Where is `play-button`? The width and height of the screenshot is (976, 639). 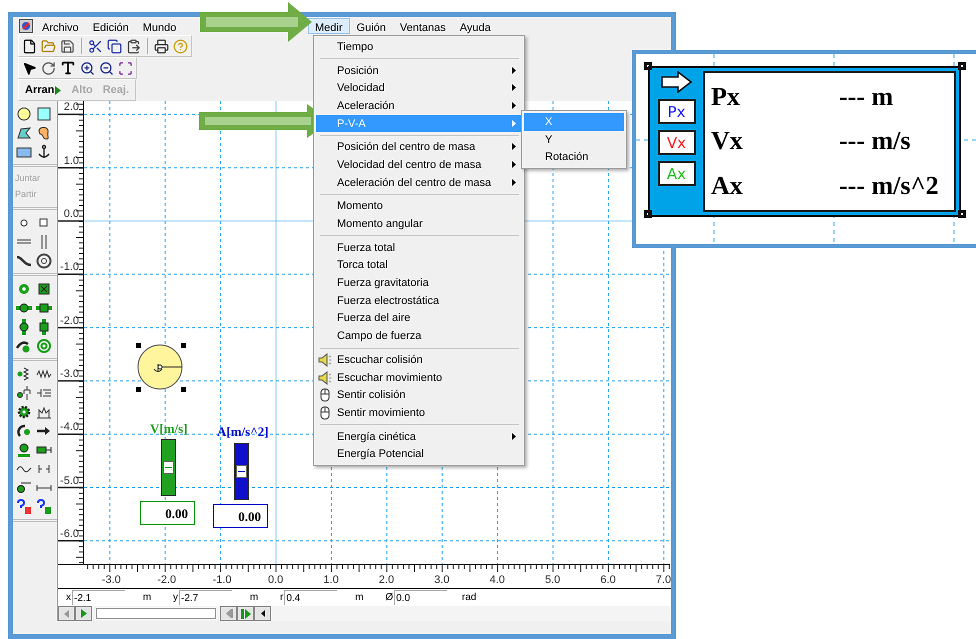
play-button is located at coordinates (83, 613).